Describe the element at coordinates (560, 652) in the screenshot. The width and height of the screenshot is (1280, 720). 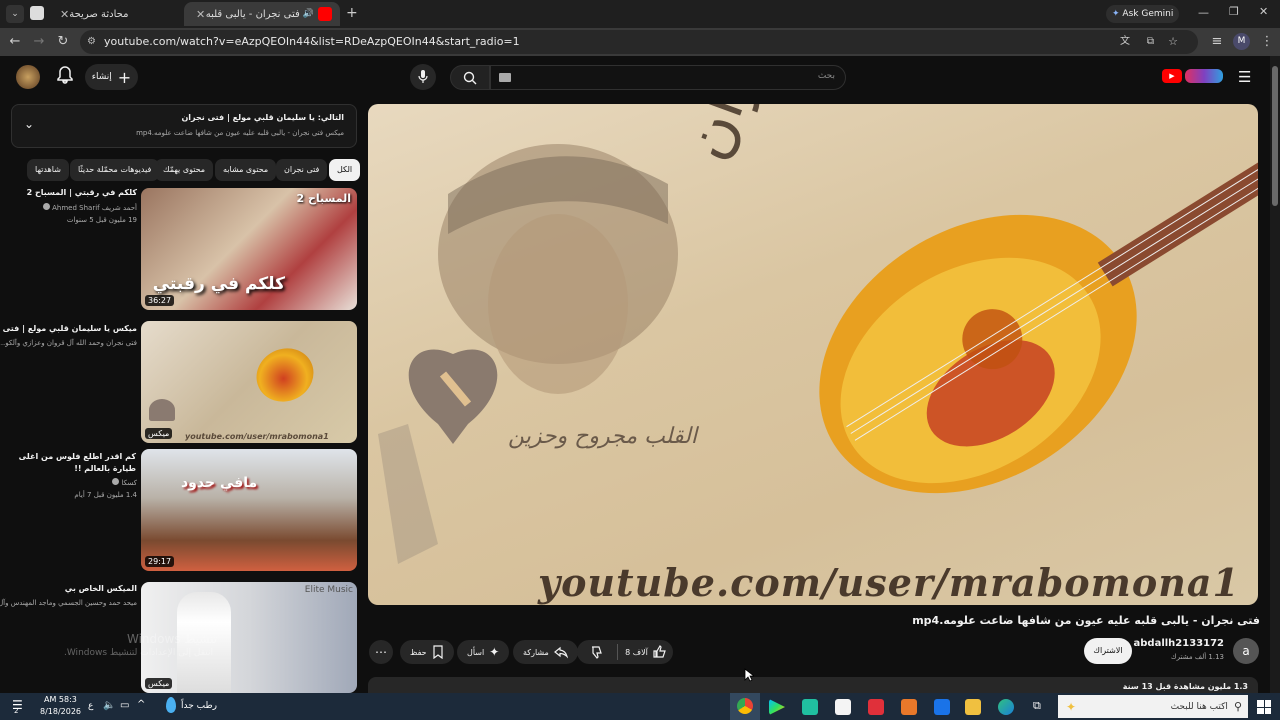
I see `share-icon` at that location.